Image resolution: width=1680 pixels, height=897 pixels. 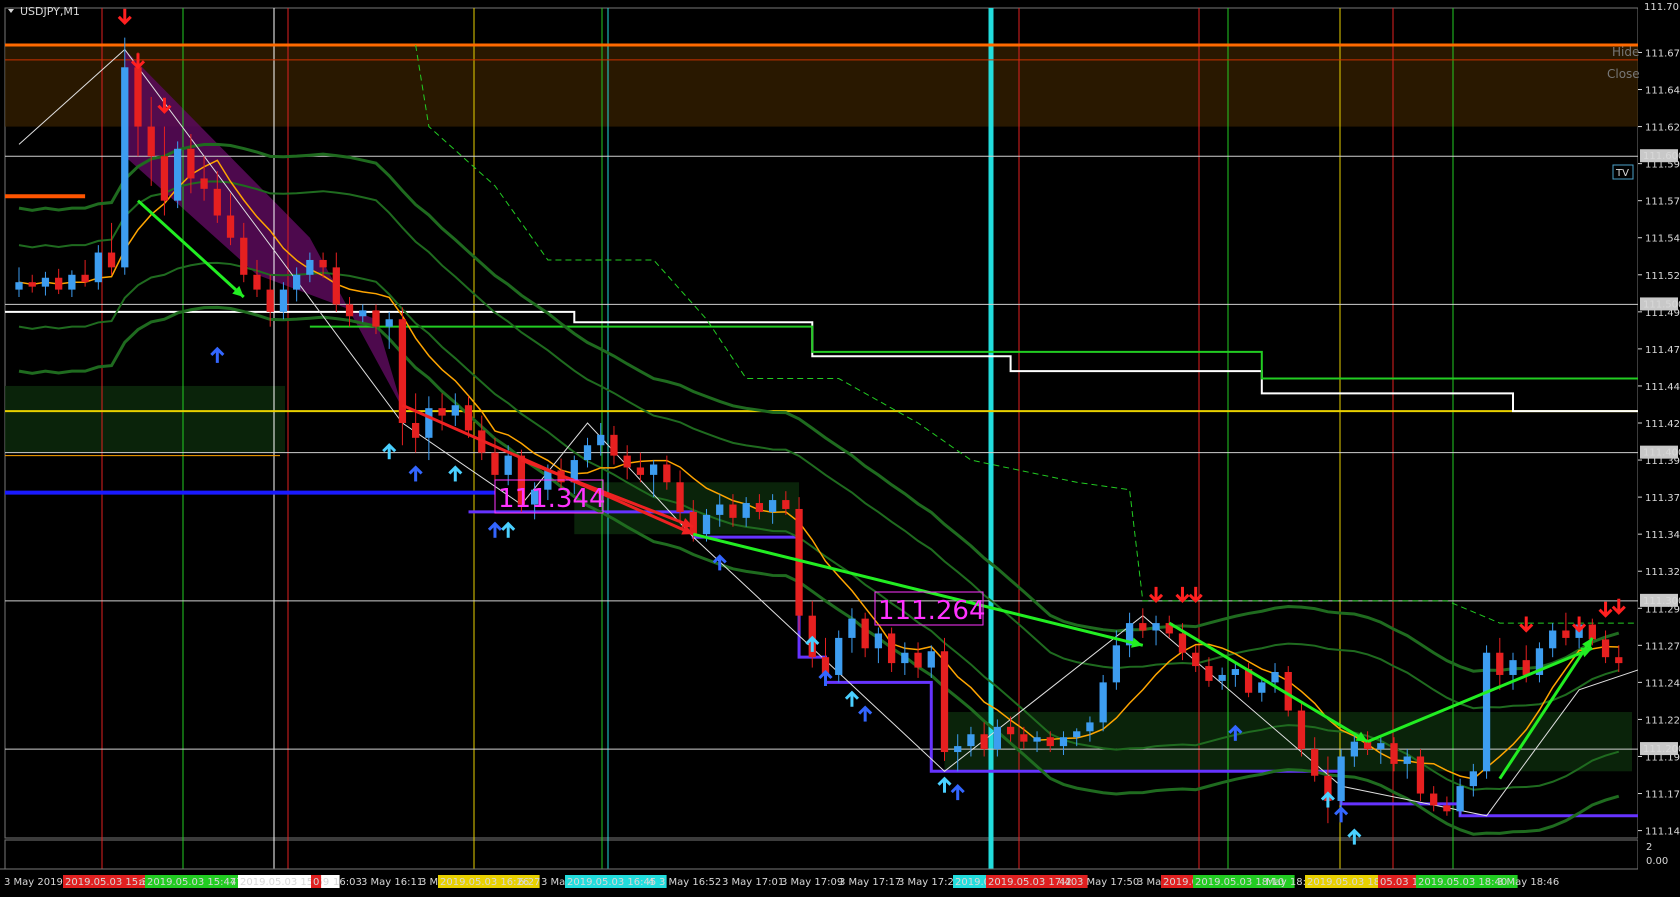 I want to click on hide-button: Hide, so click(x=1625, y=52).